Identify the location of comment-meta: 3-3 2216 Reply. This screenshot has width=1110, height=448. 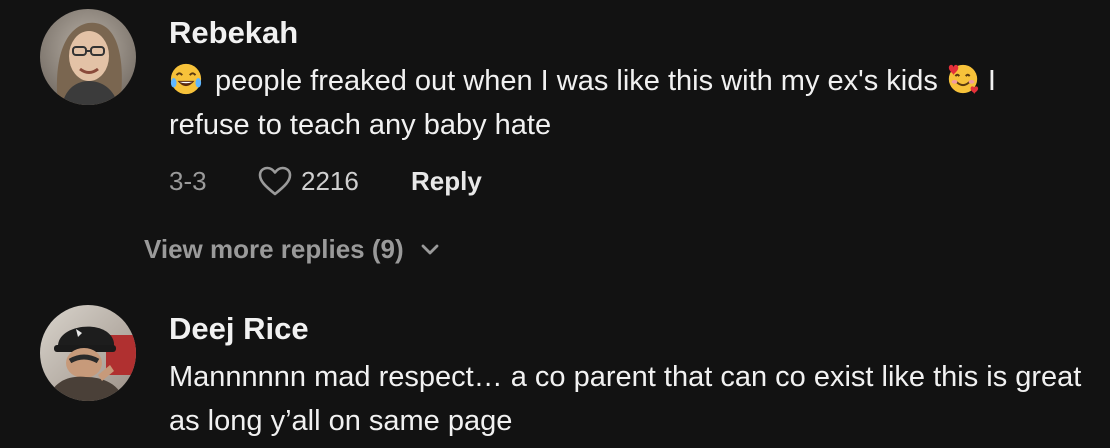
(325, 181).